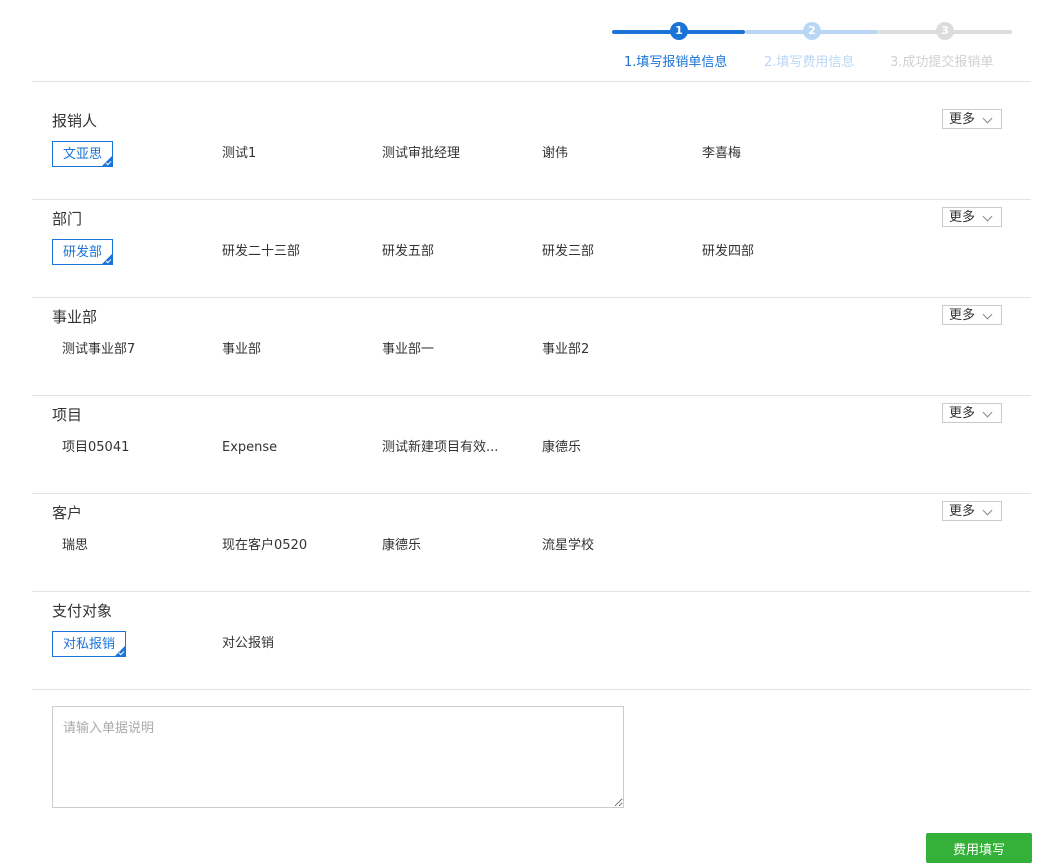 The width and height of the screenshot is (1063, 867). Describe the element at coordinates (67, 219) in the screenshot. I see `section-title: 部门` at that location.